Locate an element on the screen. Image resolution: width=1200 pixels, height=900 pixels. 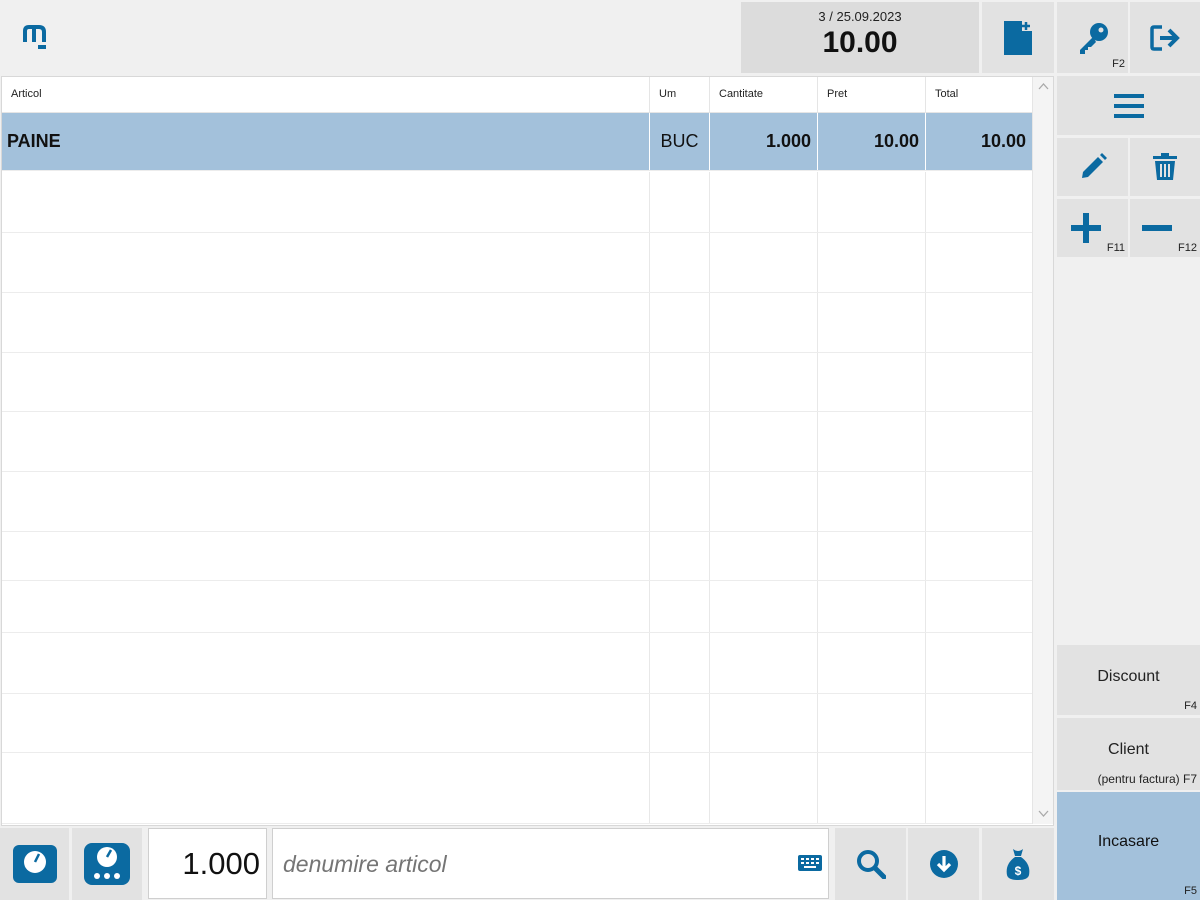
edit-button is located at coordinates (1092, 167).